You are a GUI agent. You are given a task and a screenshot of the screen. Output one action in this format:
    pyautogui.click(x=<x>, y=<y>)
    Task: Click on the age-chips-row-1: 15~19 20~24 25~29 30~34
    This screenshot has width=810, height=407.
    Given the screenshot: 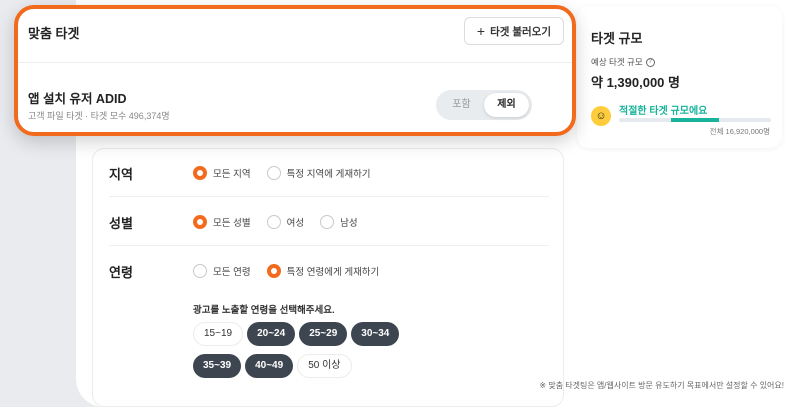 What is the action you would take?
    pyautogui.click(x=298, y=334)
    